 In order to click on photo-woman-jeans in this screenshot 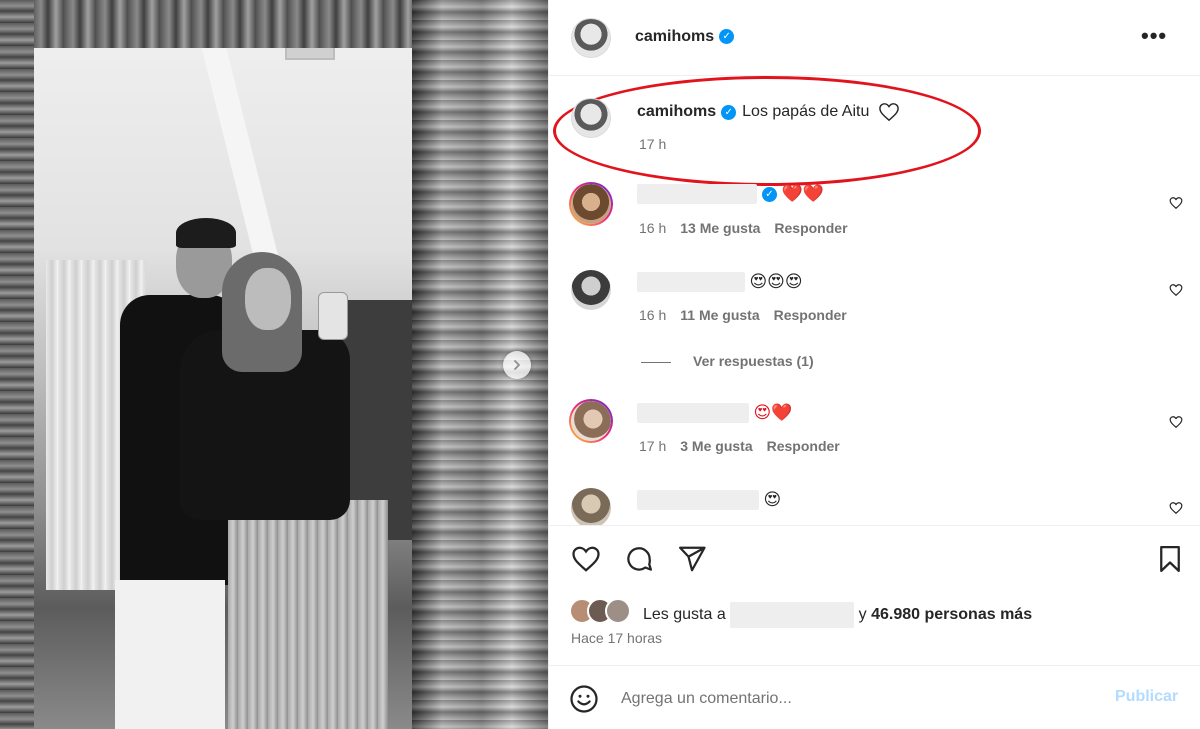, I will do `click(308, 614)`.